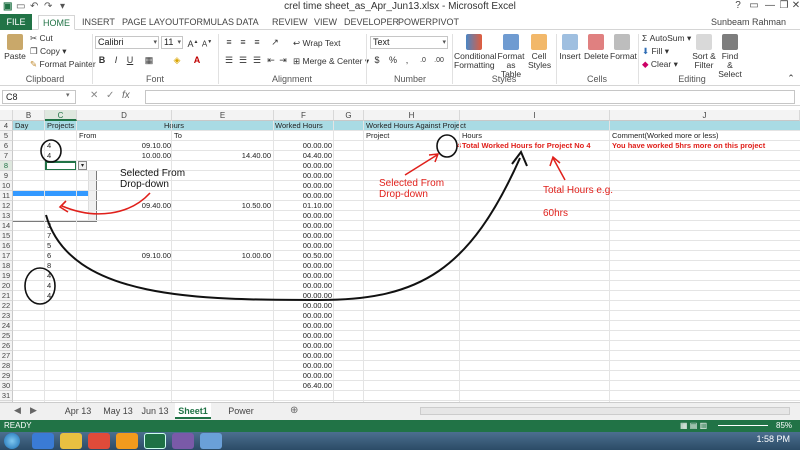 Image resolution: width=800 pixels, height=450 pixels. What do you see at coordinates (71, 441) in the screenshot?
I see `explorer-icon` at bounding box center [71, 441].